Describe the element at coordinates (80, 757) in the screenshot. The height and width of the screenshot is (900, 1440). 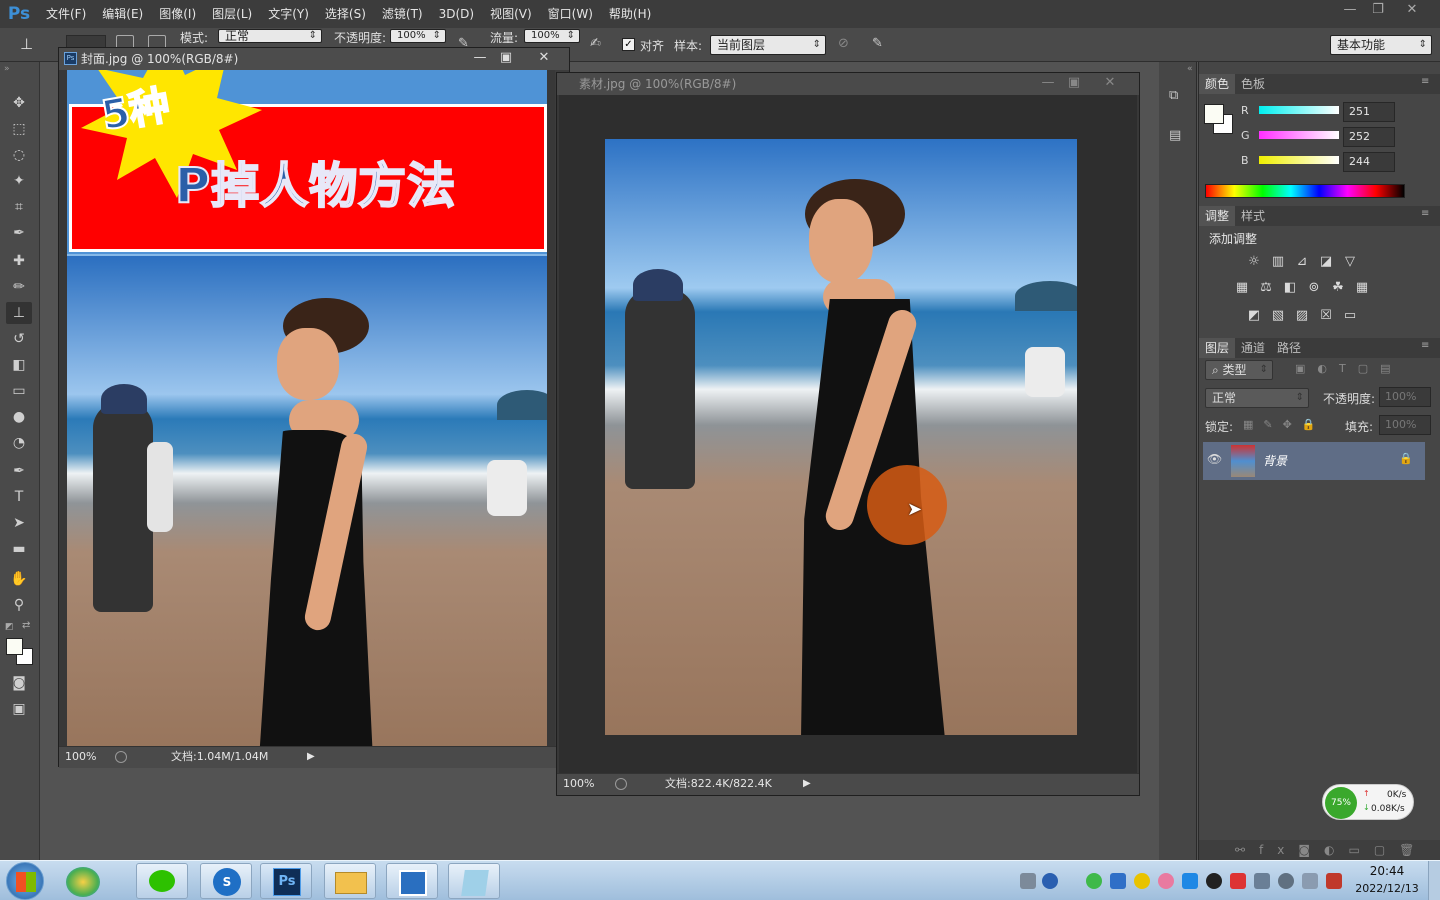
I see `doc1-zoom: 100%` at that location.